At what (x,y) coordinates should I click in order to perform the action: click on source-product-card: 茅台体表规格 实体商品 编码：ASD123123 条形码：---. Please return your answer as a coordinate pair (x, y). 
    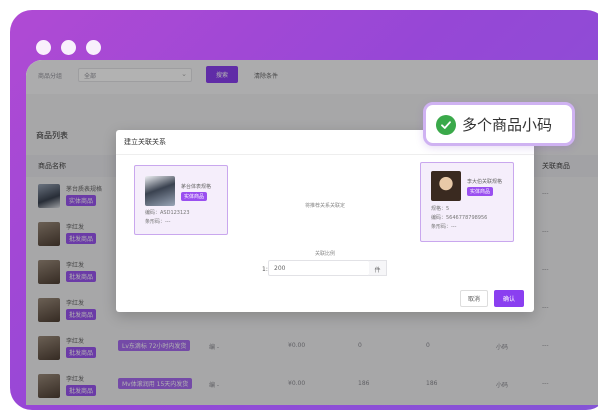
    Looking at the image, I should click on (181, 200).